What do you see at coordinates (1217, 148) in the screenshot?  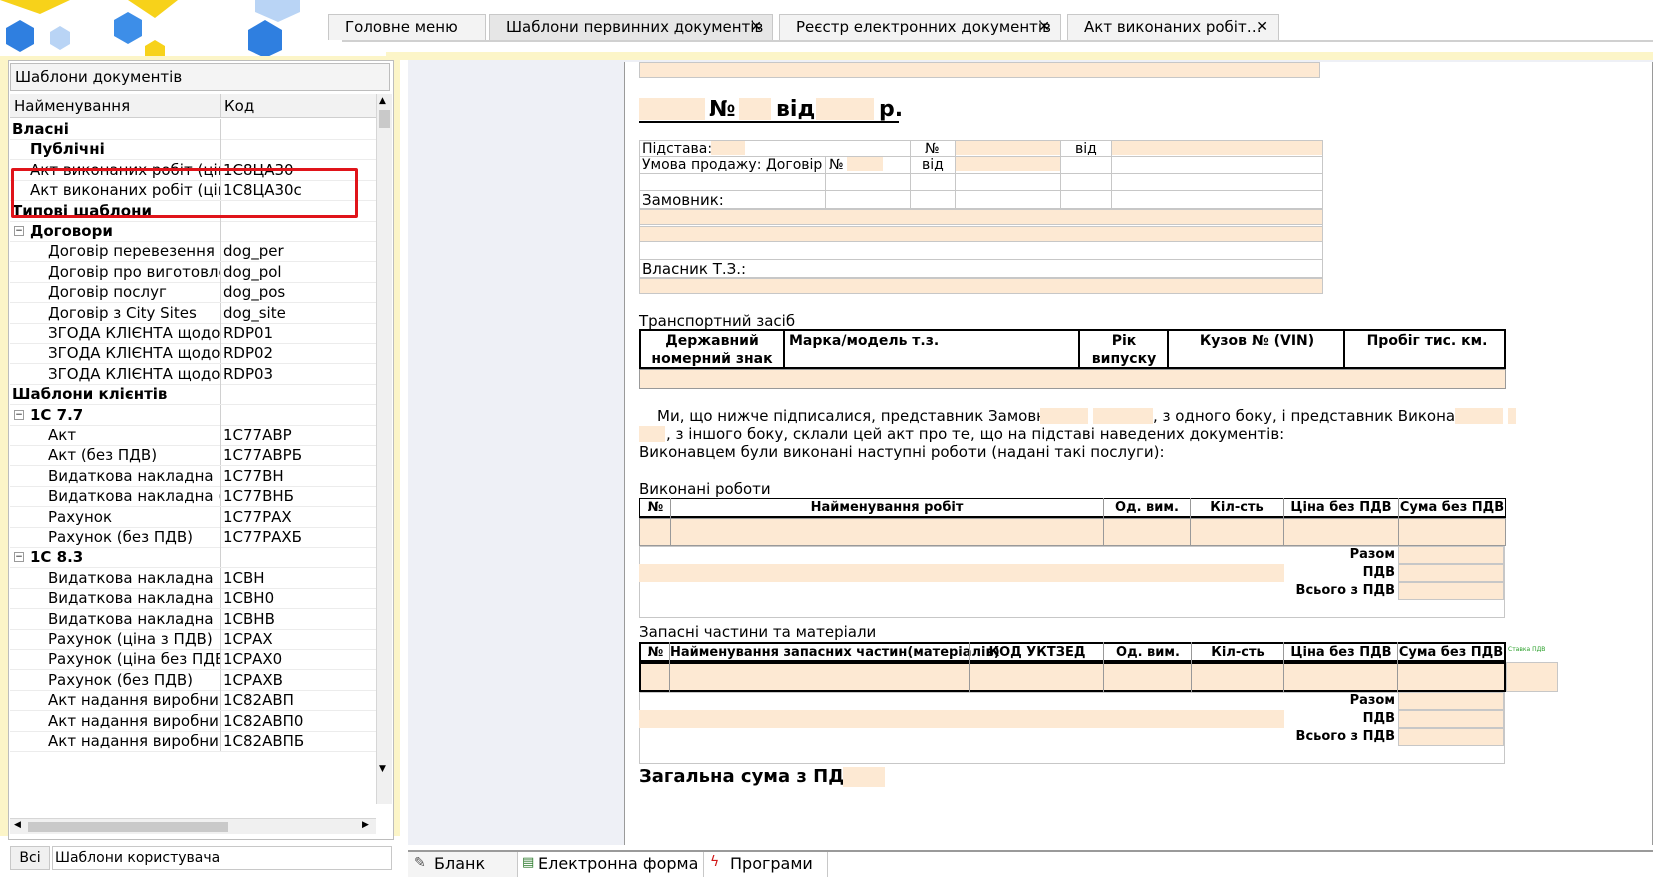 I see `field-pidstava-date` at bounding box center [1217, 148].